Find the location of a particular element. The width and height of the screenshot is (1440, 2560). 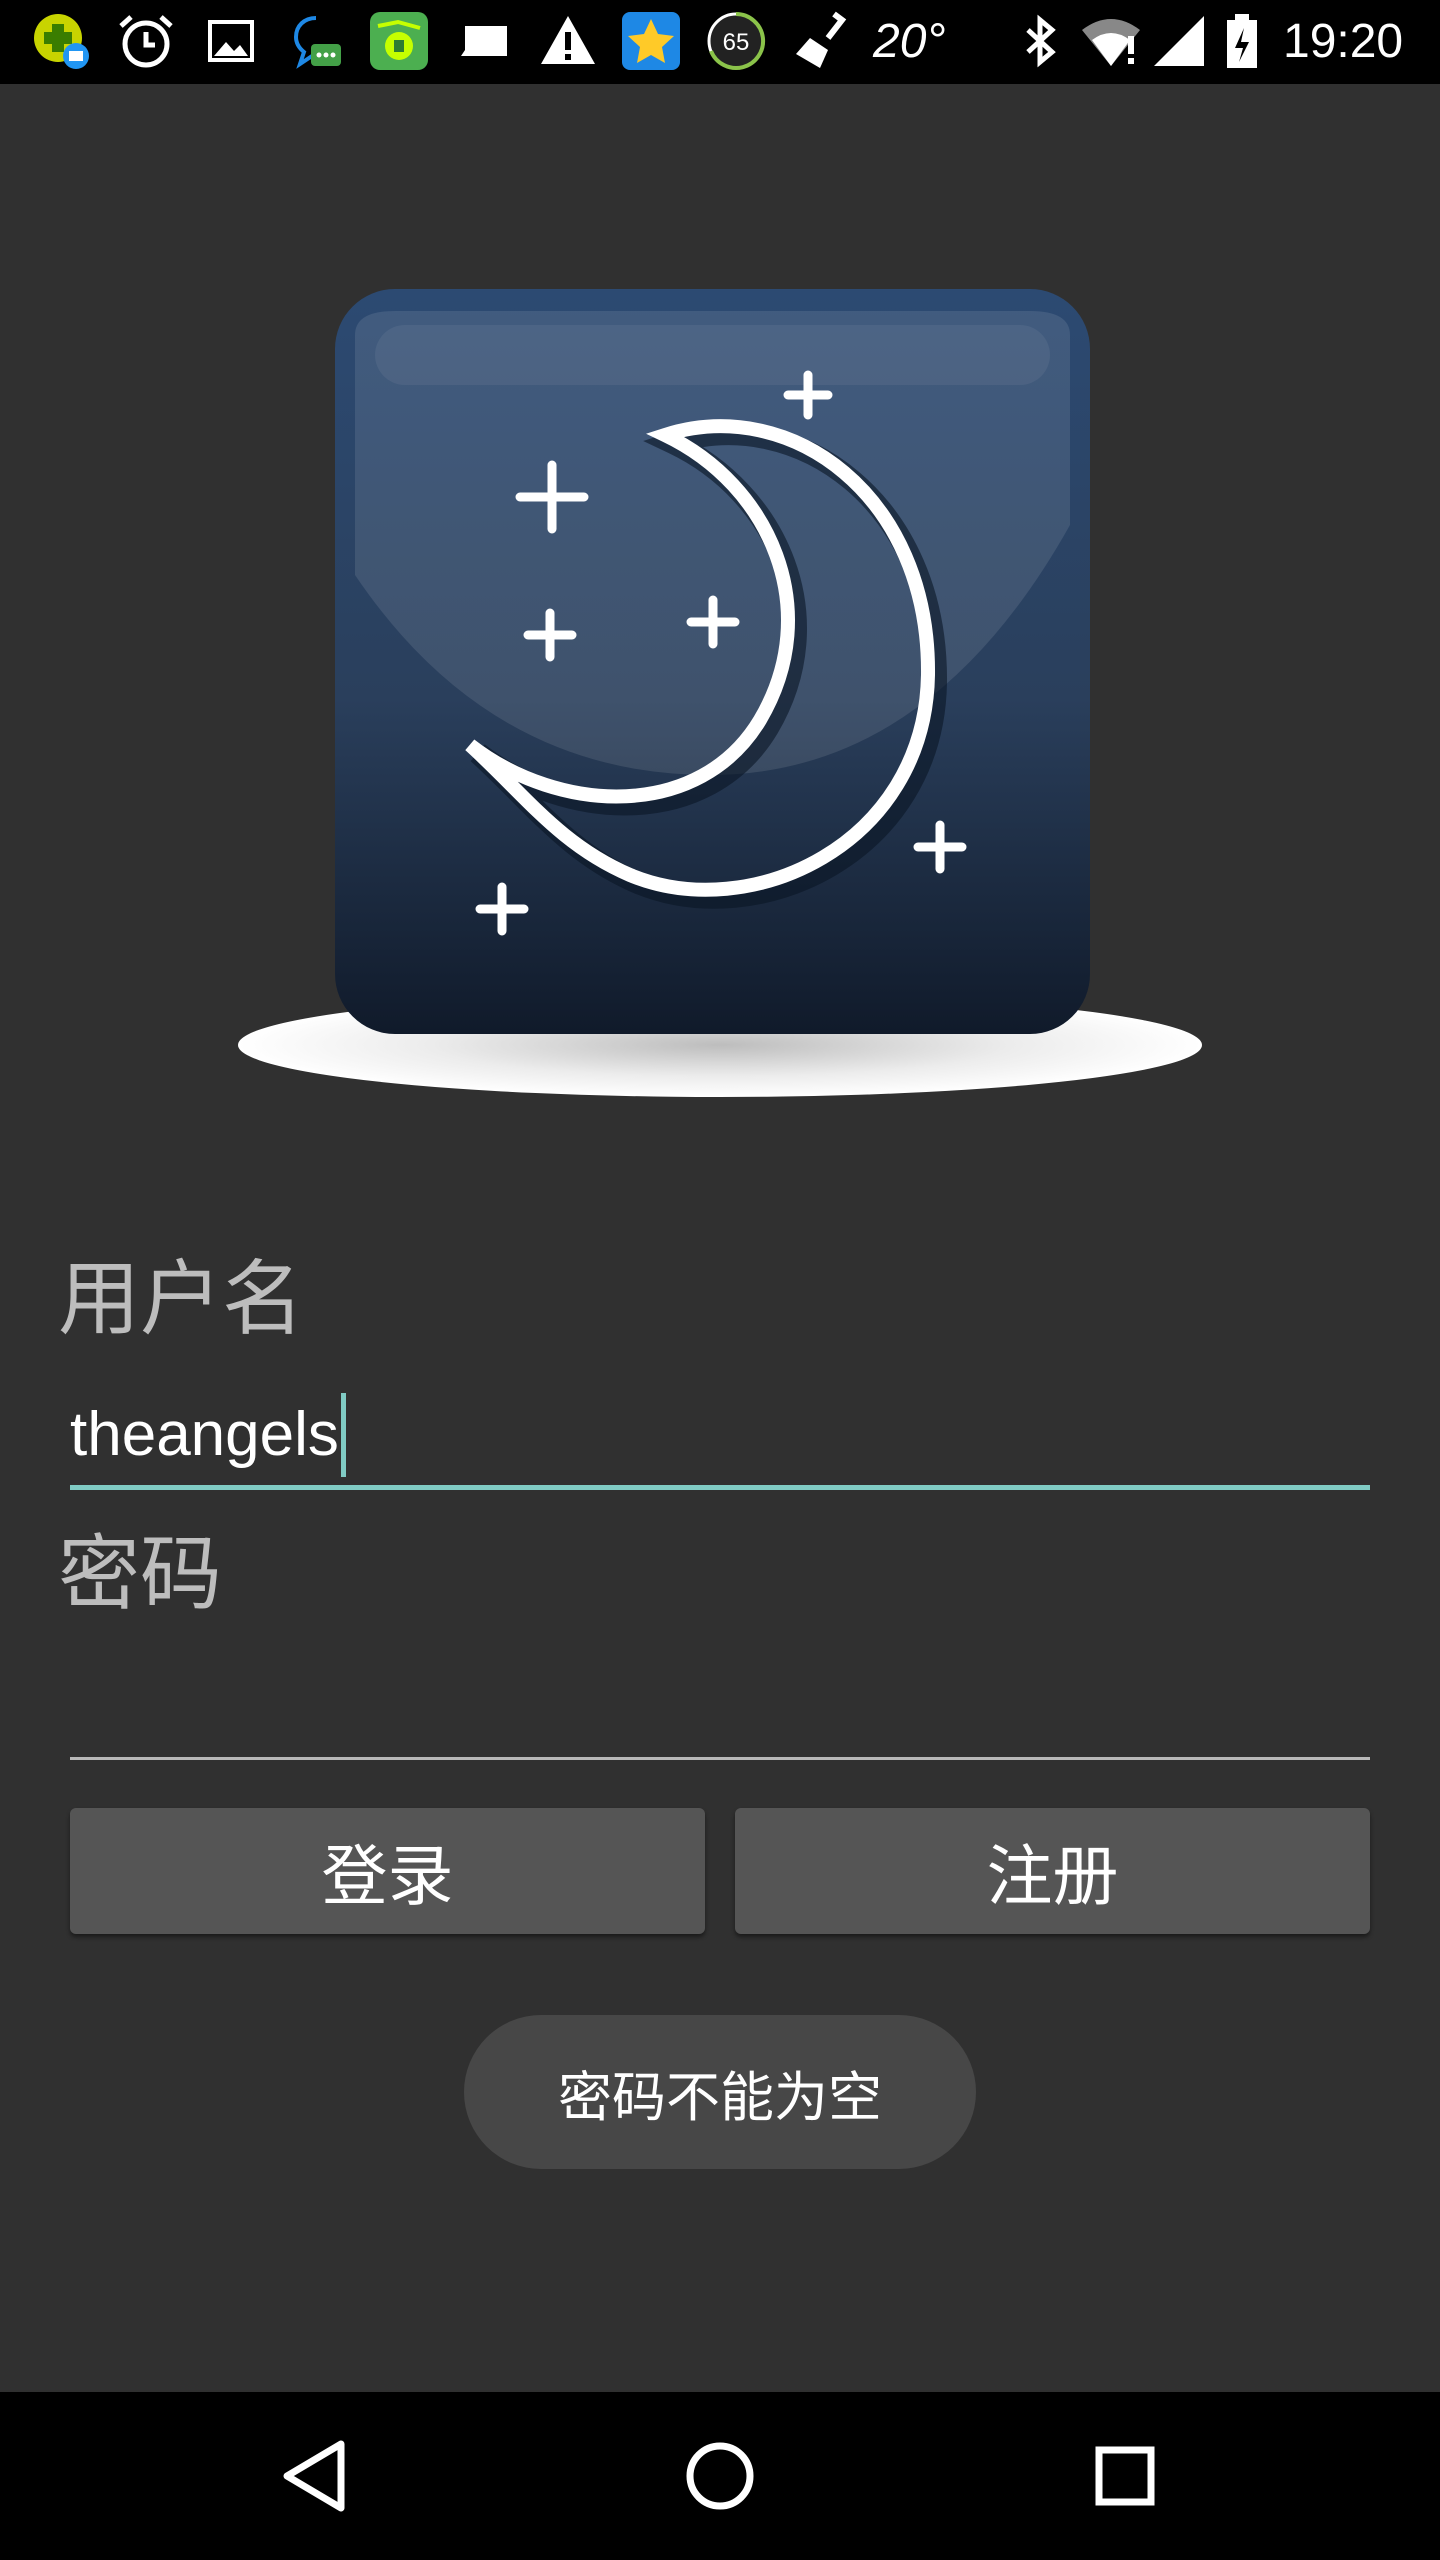

password-input is located at coordinates (720, 1705).